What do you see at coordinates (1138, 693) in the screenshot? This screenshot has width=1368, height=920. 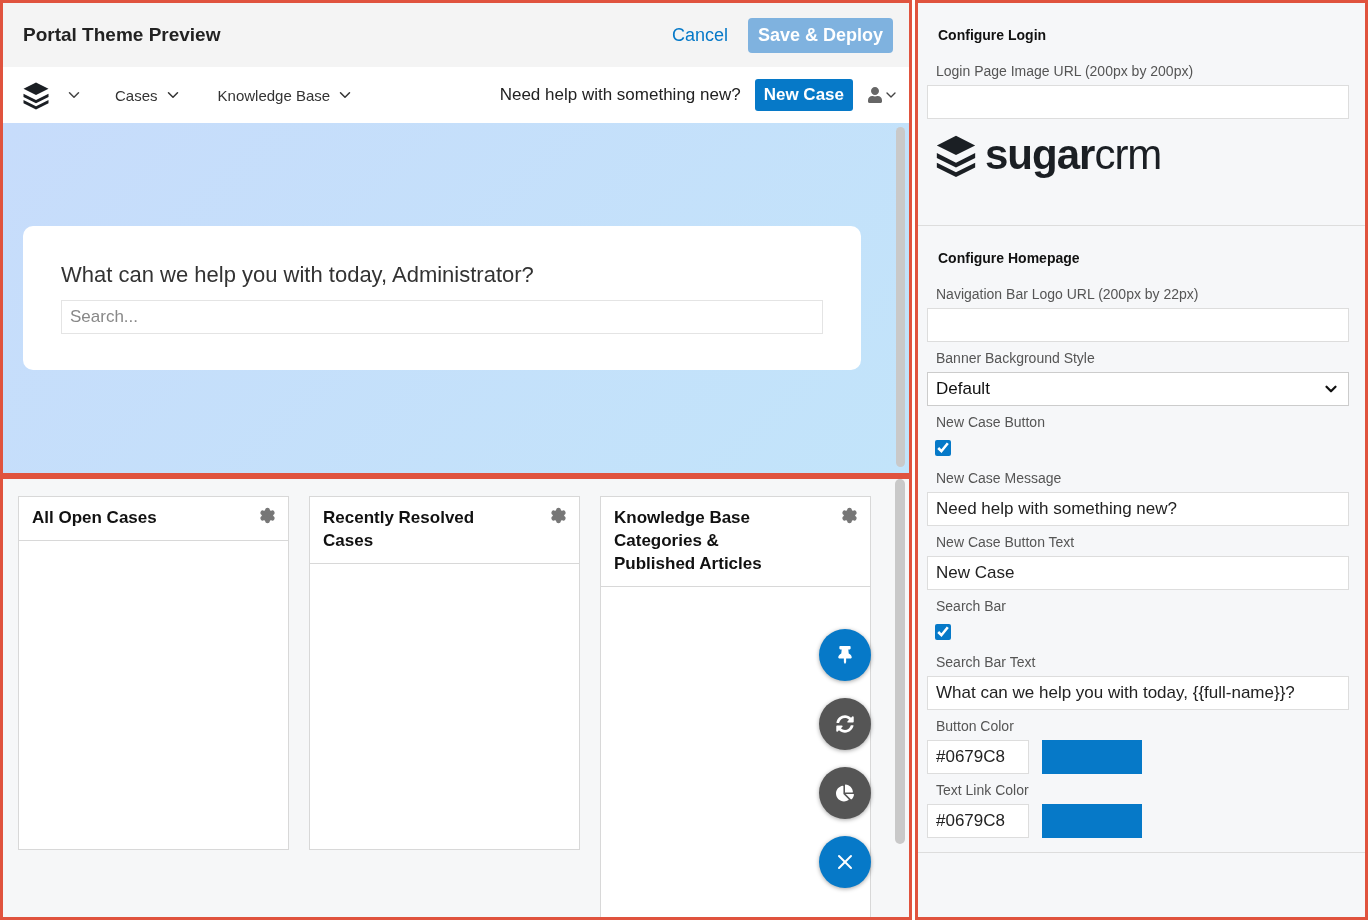 I see `input-field: What can we help you with today, {{full-name}}?` at bounding box center [1138, 693].